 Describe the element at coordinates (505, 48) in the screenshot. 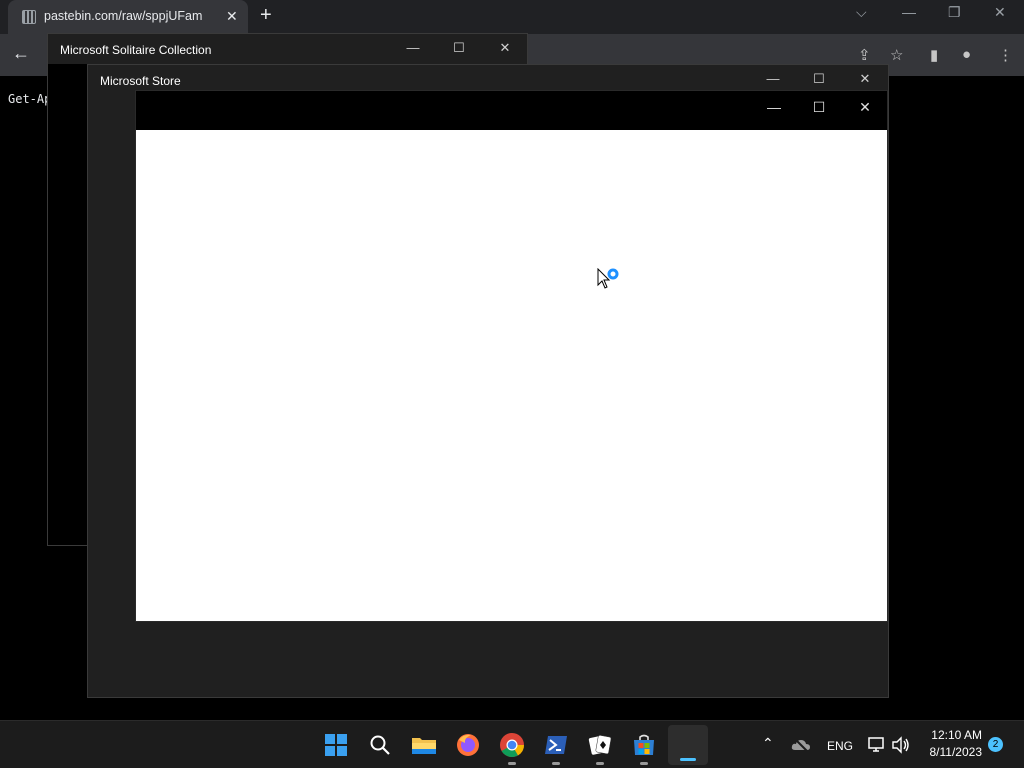

I see `solitaire-close-icon: ✕` at that location.